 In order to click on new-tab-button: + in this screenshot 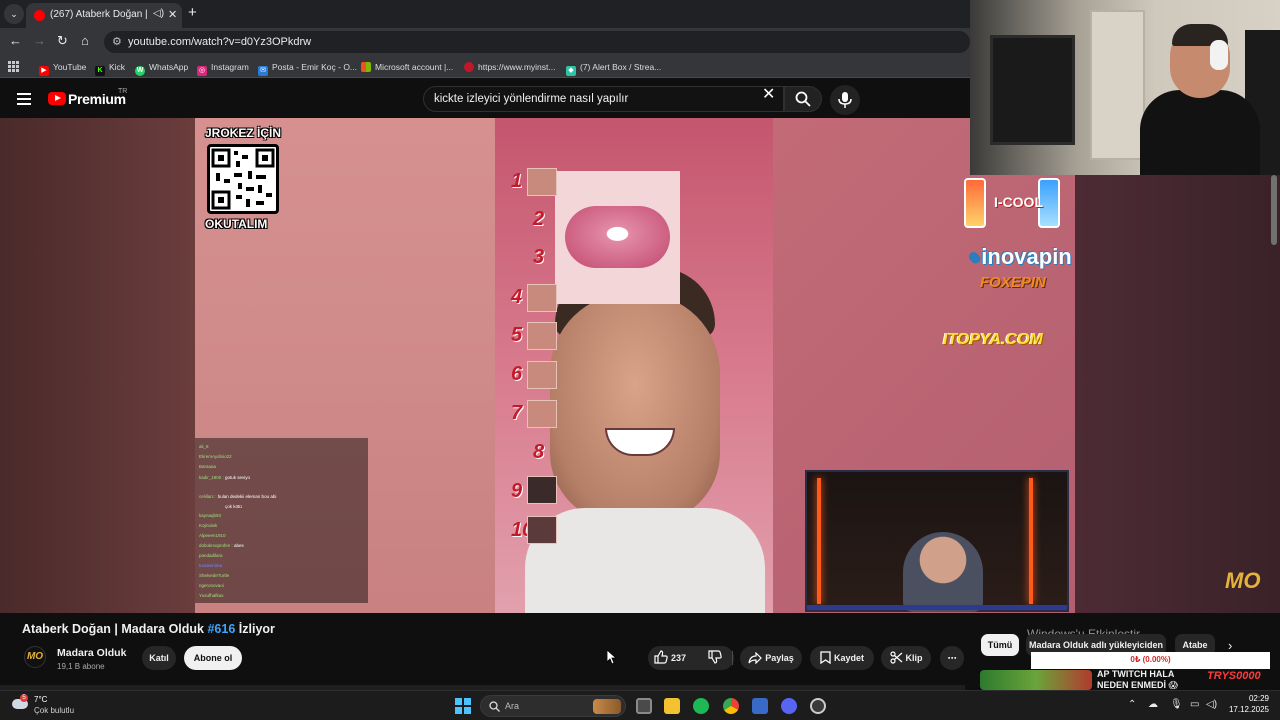, I will do `click(192, 12)`.